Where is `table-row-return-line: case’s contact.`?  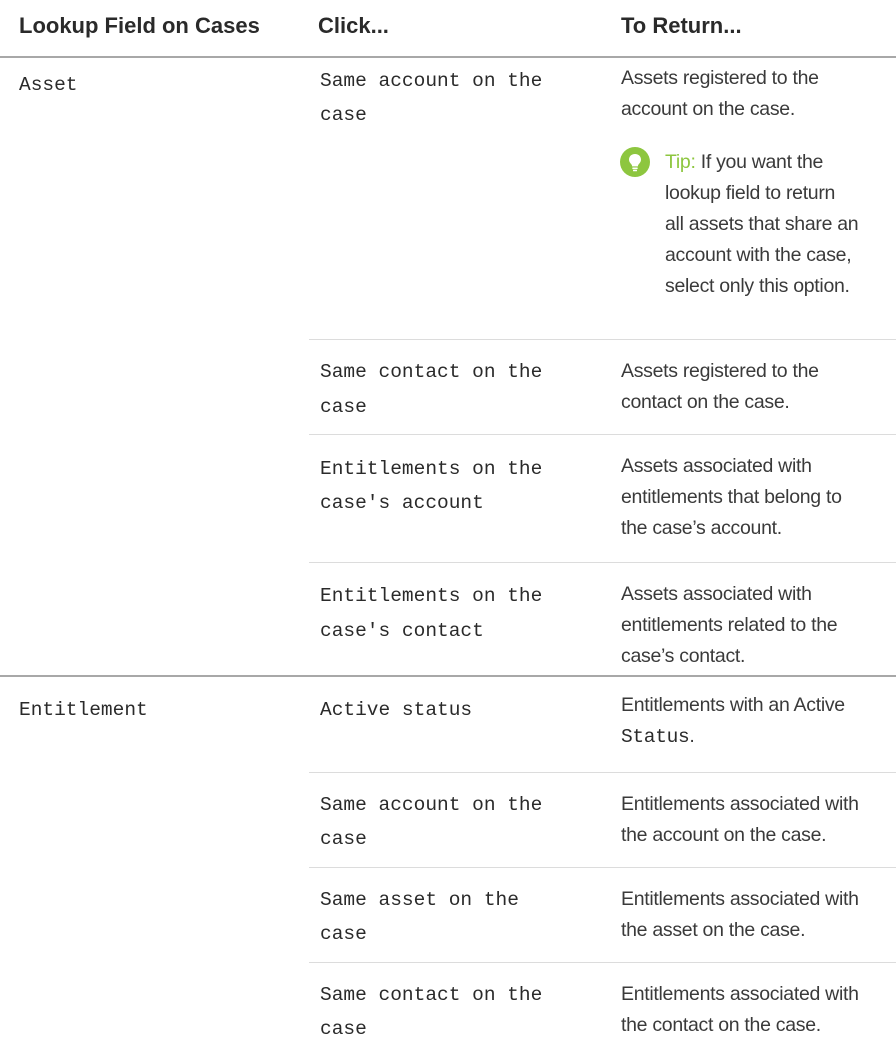
table-row-return-line: case’s contact. is located at coordinates (683, 656).